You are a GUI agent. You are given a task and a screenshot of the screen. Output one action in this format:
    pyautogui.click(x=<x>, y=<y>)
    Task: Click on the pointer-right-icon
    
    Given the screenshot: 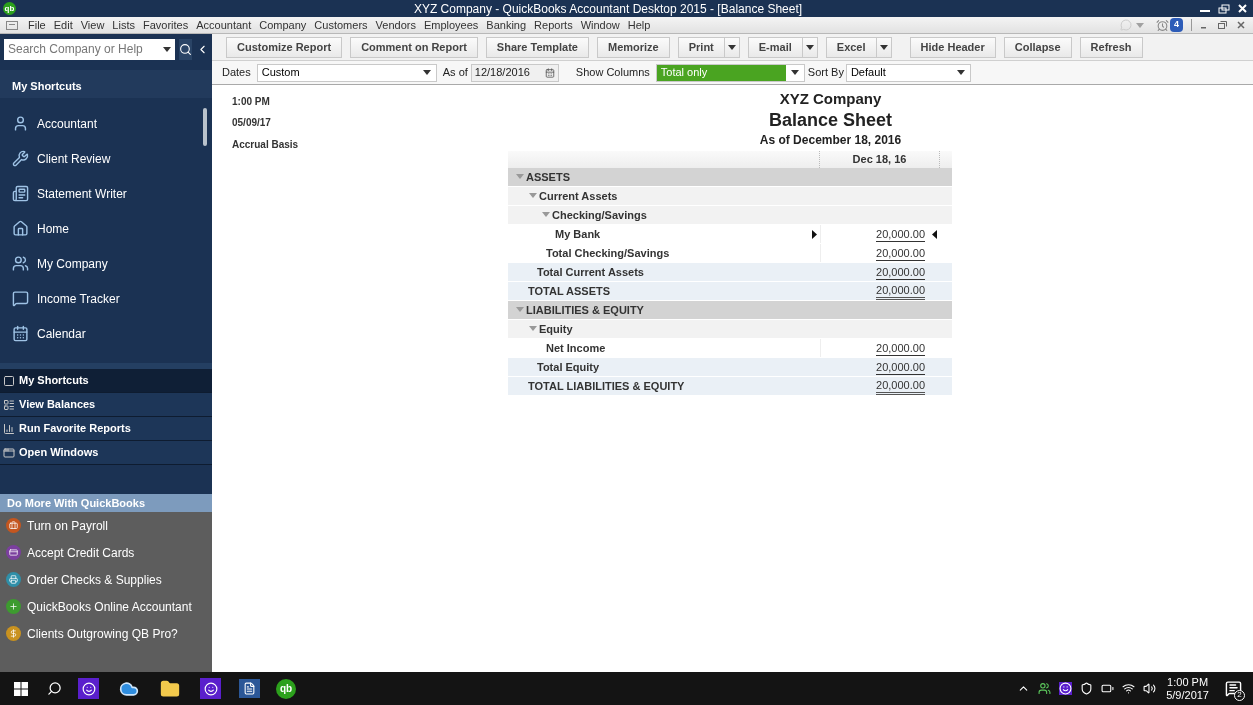 What is the action you would take?
    pyautogui.click(x=814, y=234)
    